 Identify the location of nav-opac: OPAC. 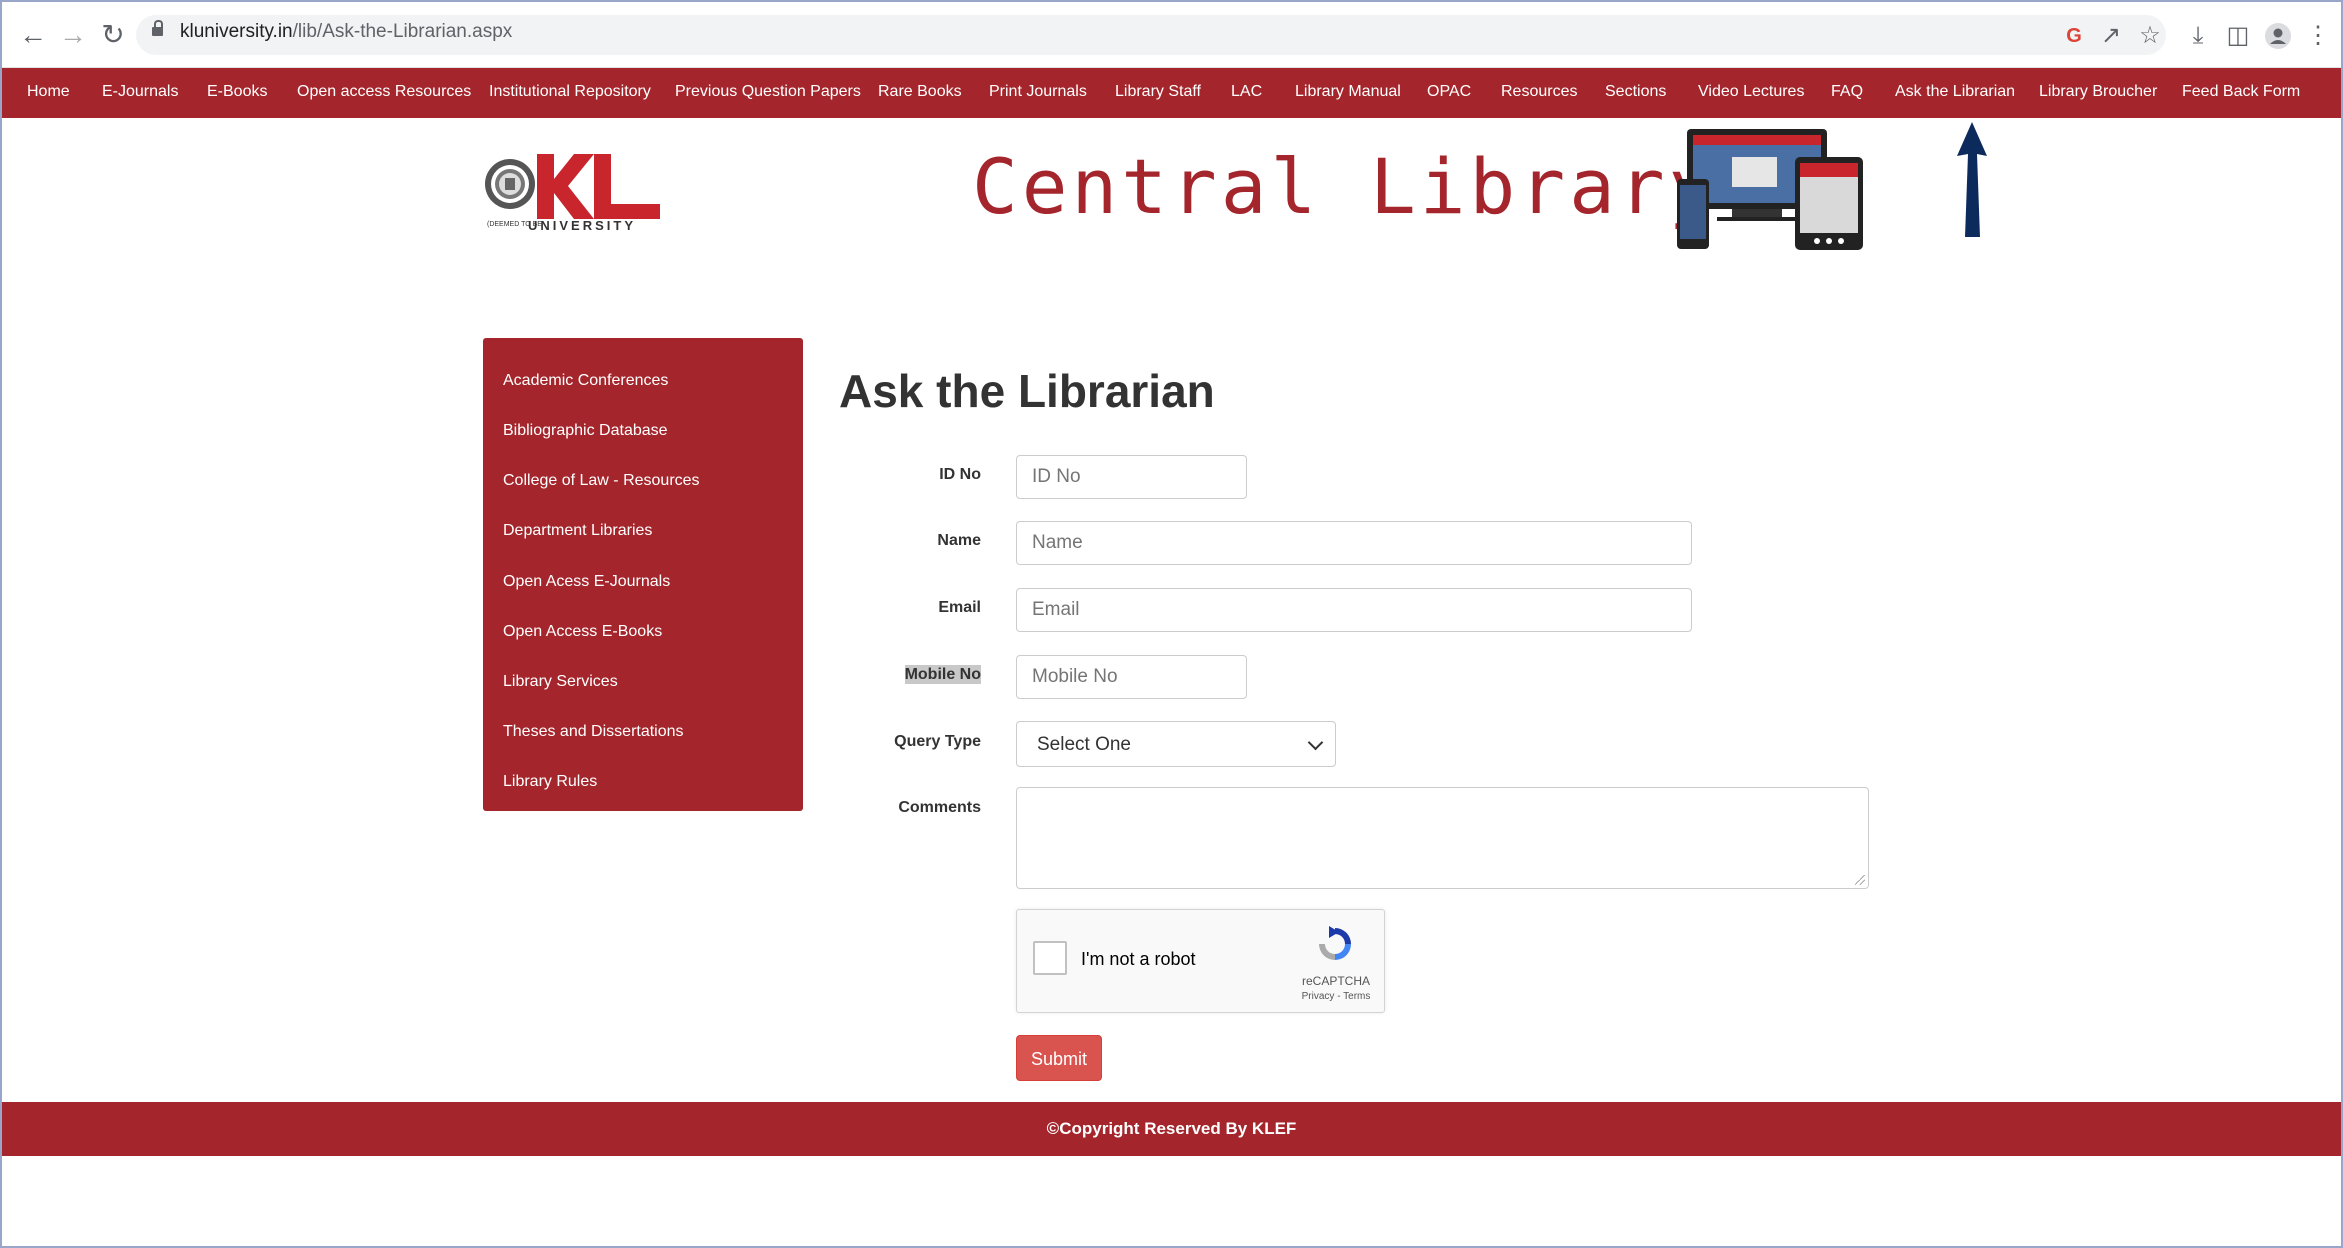
(1449, 92).